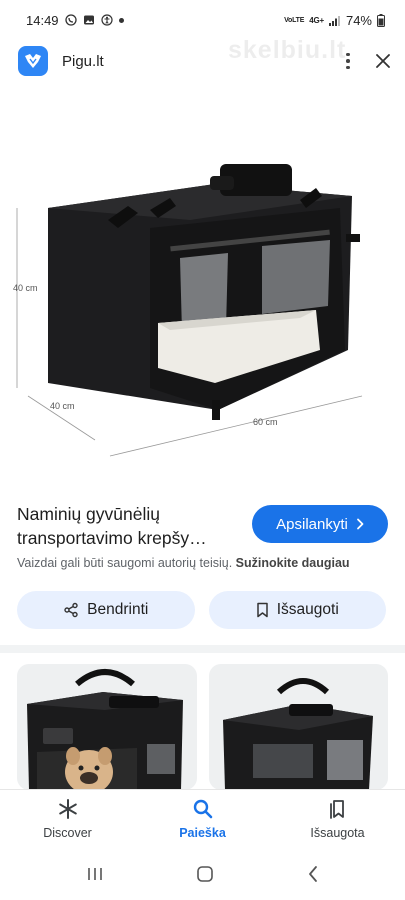  I want to click on nav-search: Paieška, so click(202, 819).